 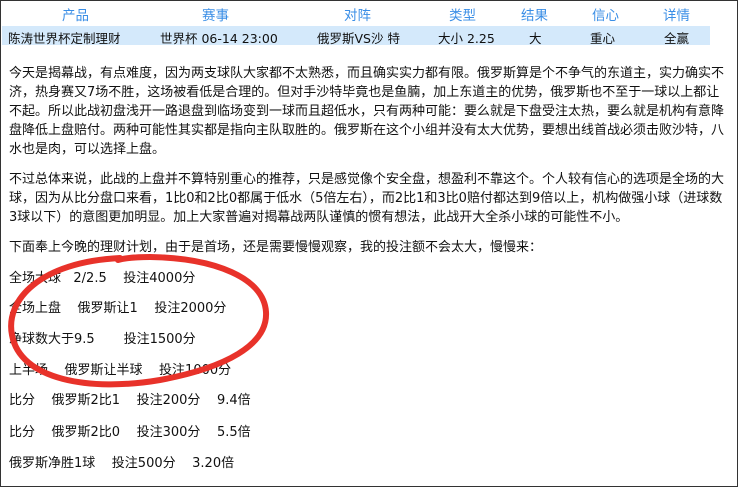 I want to click on cell-product: 陈涛世界杯定制理财, so click(x=64, y=38).